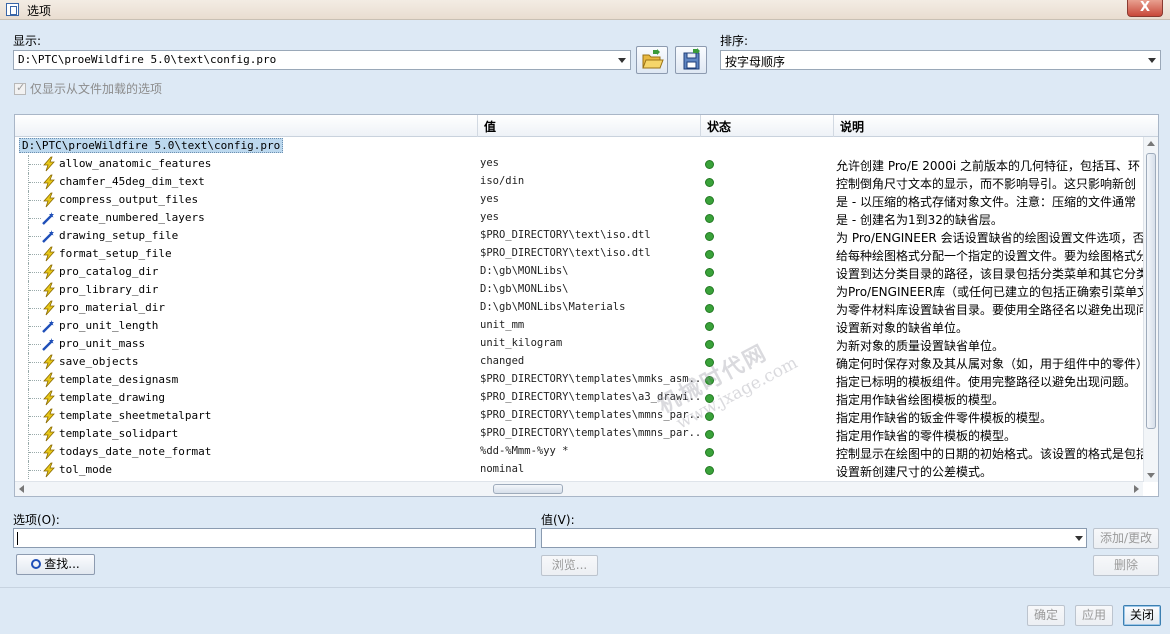 Image resolution: width=1170 pixels, height=634 pixels. What do you see at coordinates (585, 587) in the screenshot?
I see `divider` at bounding box center [585, 587].